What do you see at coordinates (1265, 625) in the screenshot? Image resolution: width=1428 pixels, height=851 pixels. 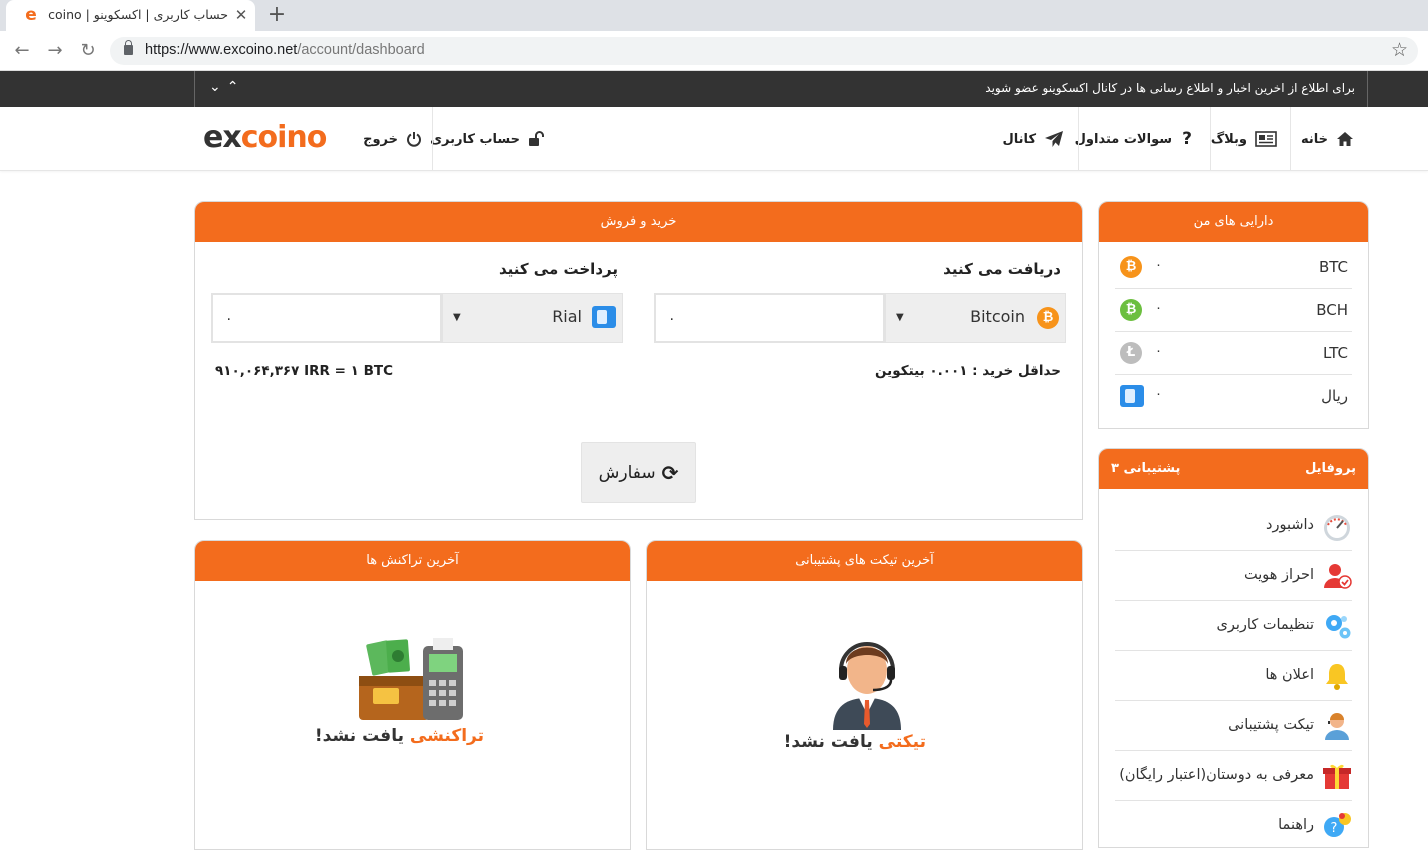 I see `menu-label: تنظیمات کاربری` at bounding box center [1265, 625].